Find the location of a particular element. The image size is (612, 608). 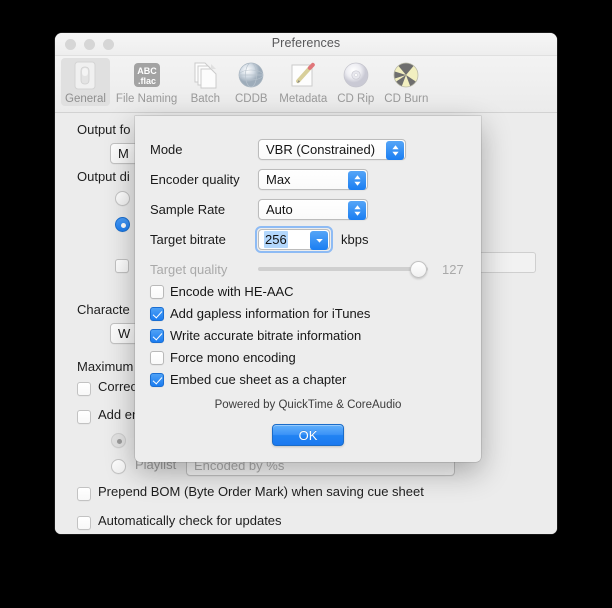

tab-batch: Batch is located at coordinates (205, 82).